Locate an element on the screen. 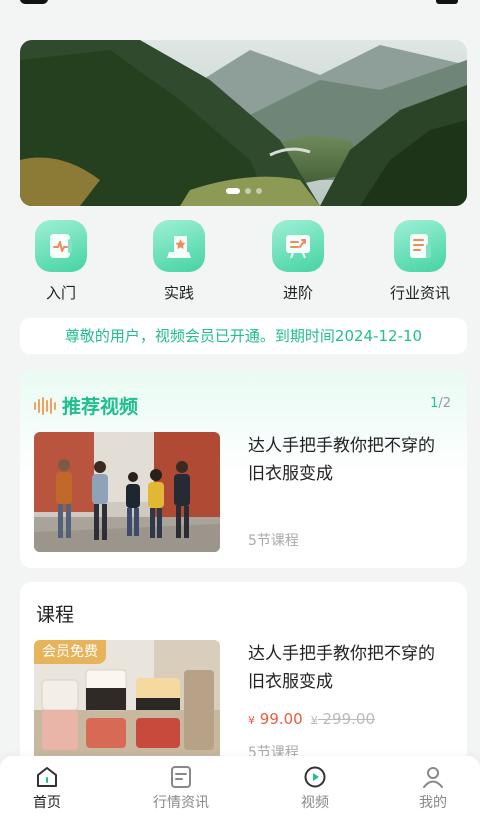 Image resolution: width=480 pixels, height=818 pixels. tab-label: 行情资讯 is located at coordinates (181, 803).